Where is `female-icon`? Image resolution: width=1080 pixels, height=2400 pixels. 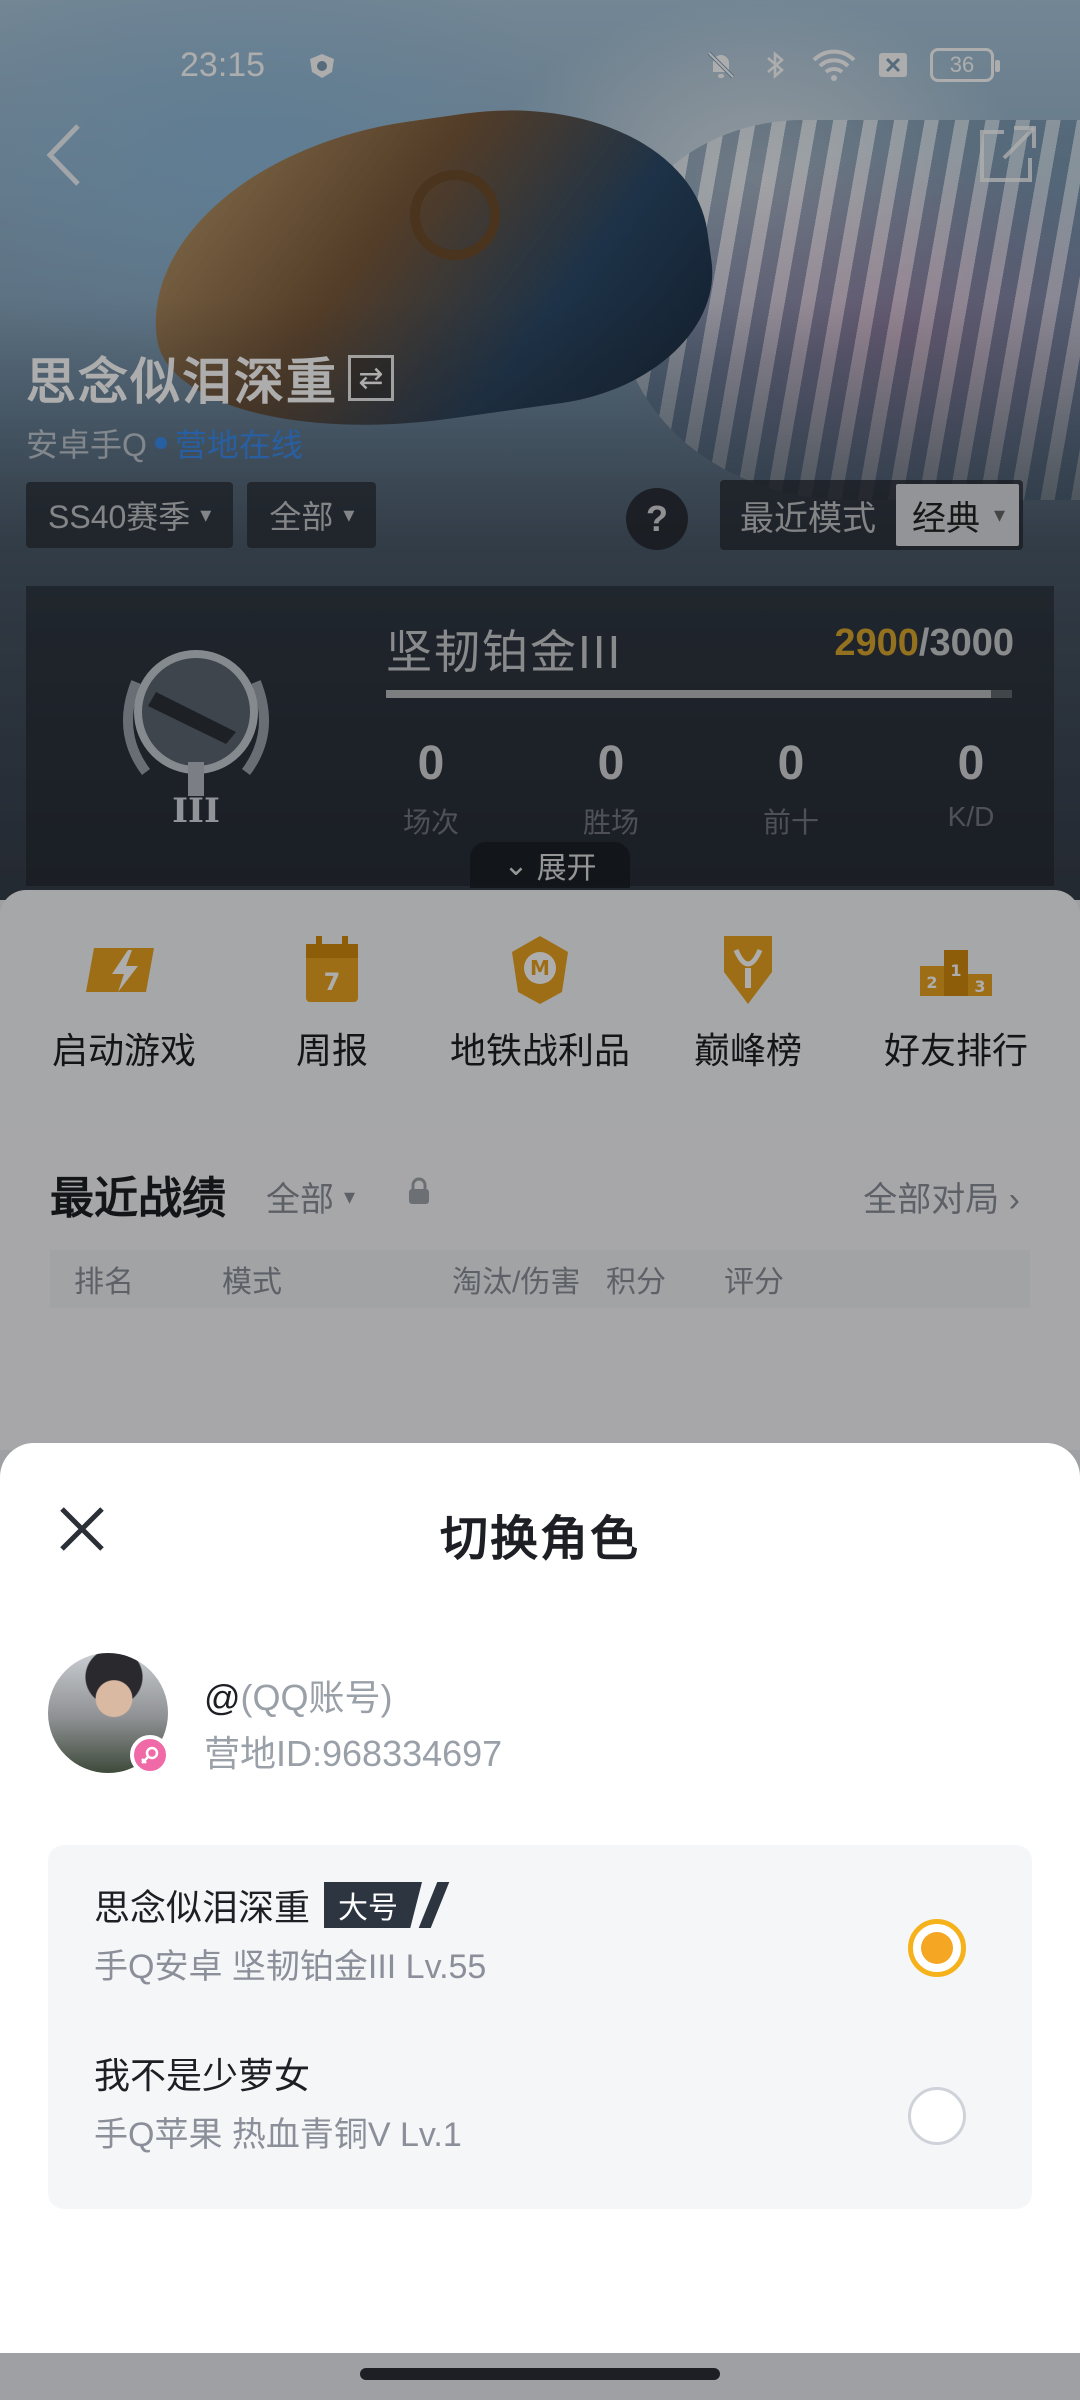
female-icon is located at coordinates (150, 1755).